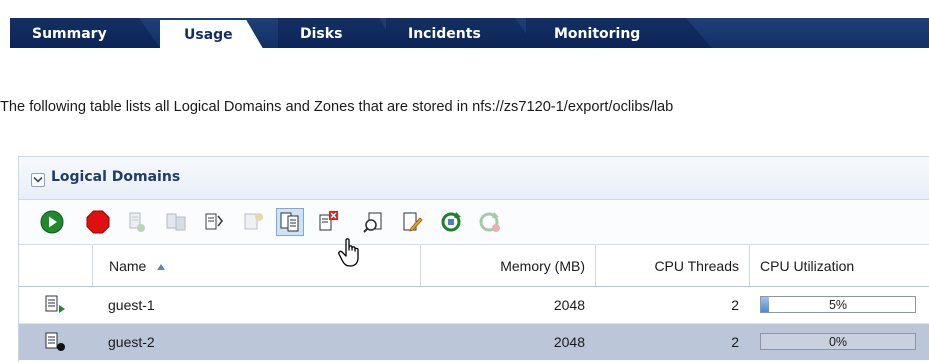 This screenshot has height=362, width=929. I want to click on cpu-utilization-bar: 5%, so click(838, 304).